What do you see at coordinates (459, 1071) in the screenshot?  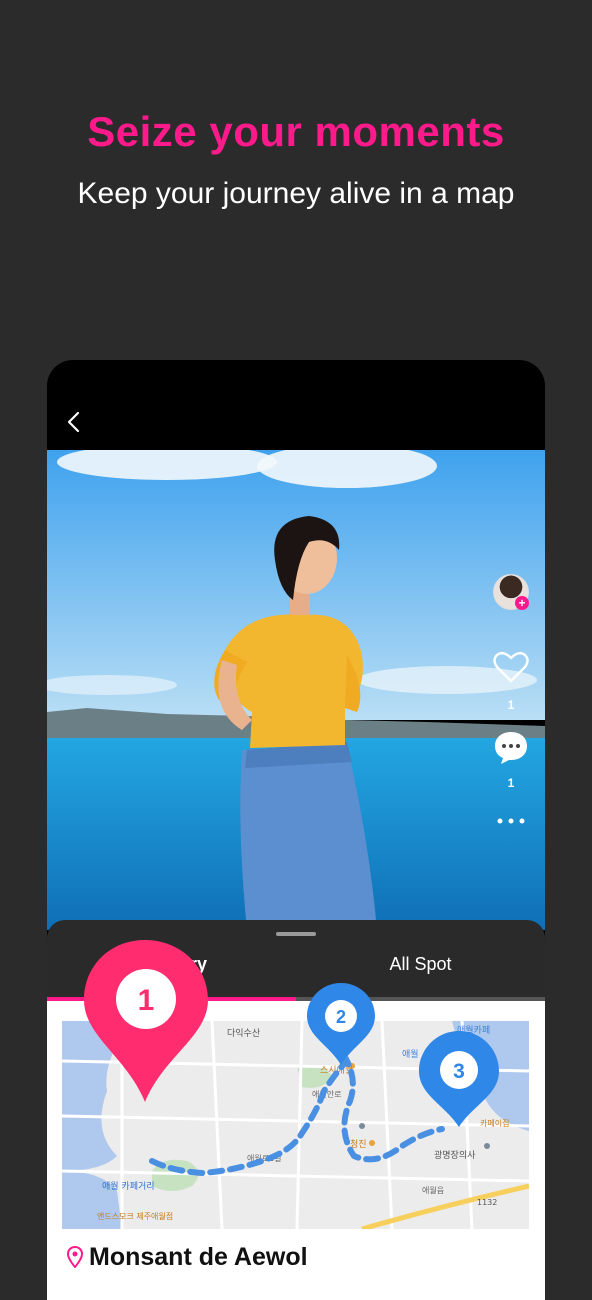 I see `svg-text: 3` at bounding box center [459, 1071].